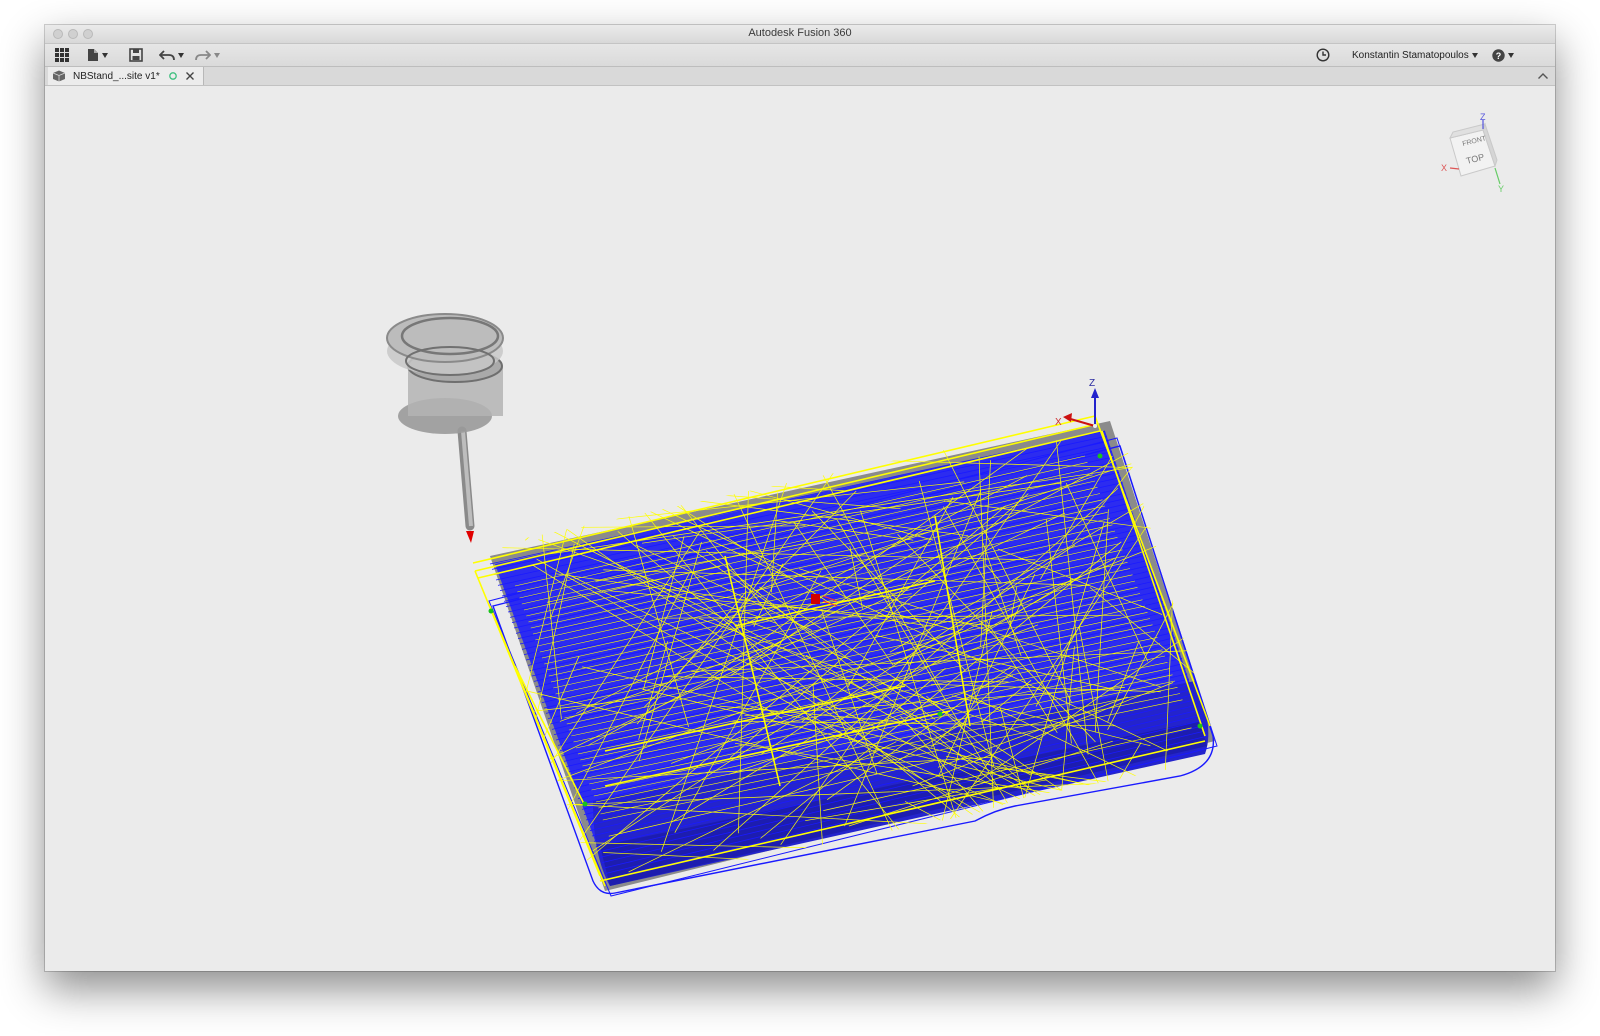  Describe the element at coordinates (1501, 189) in the screenshot. I see `viewcube-y-label: Y` at that location.